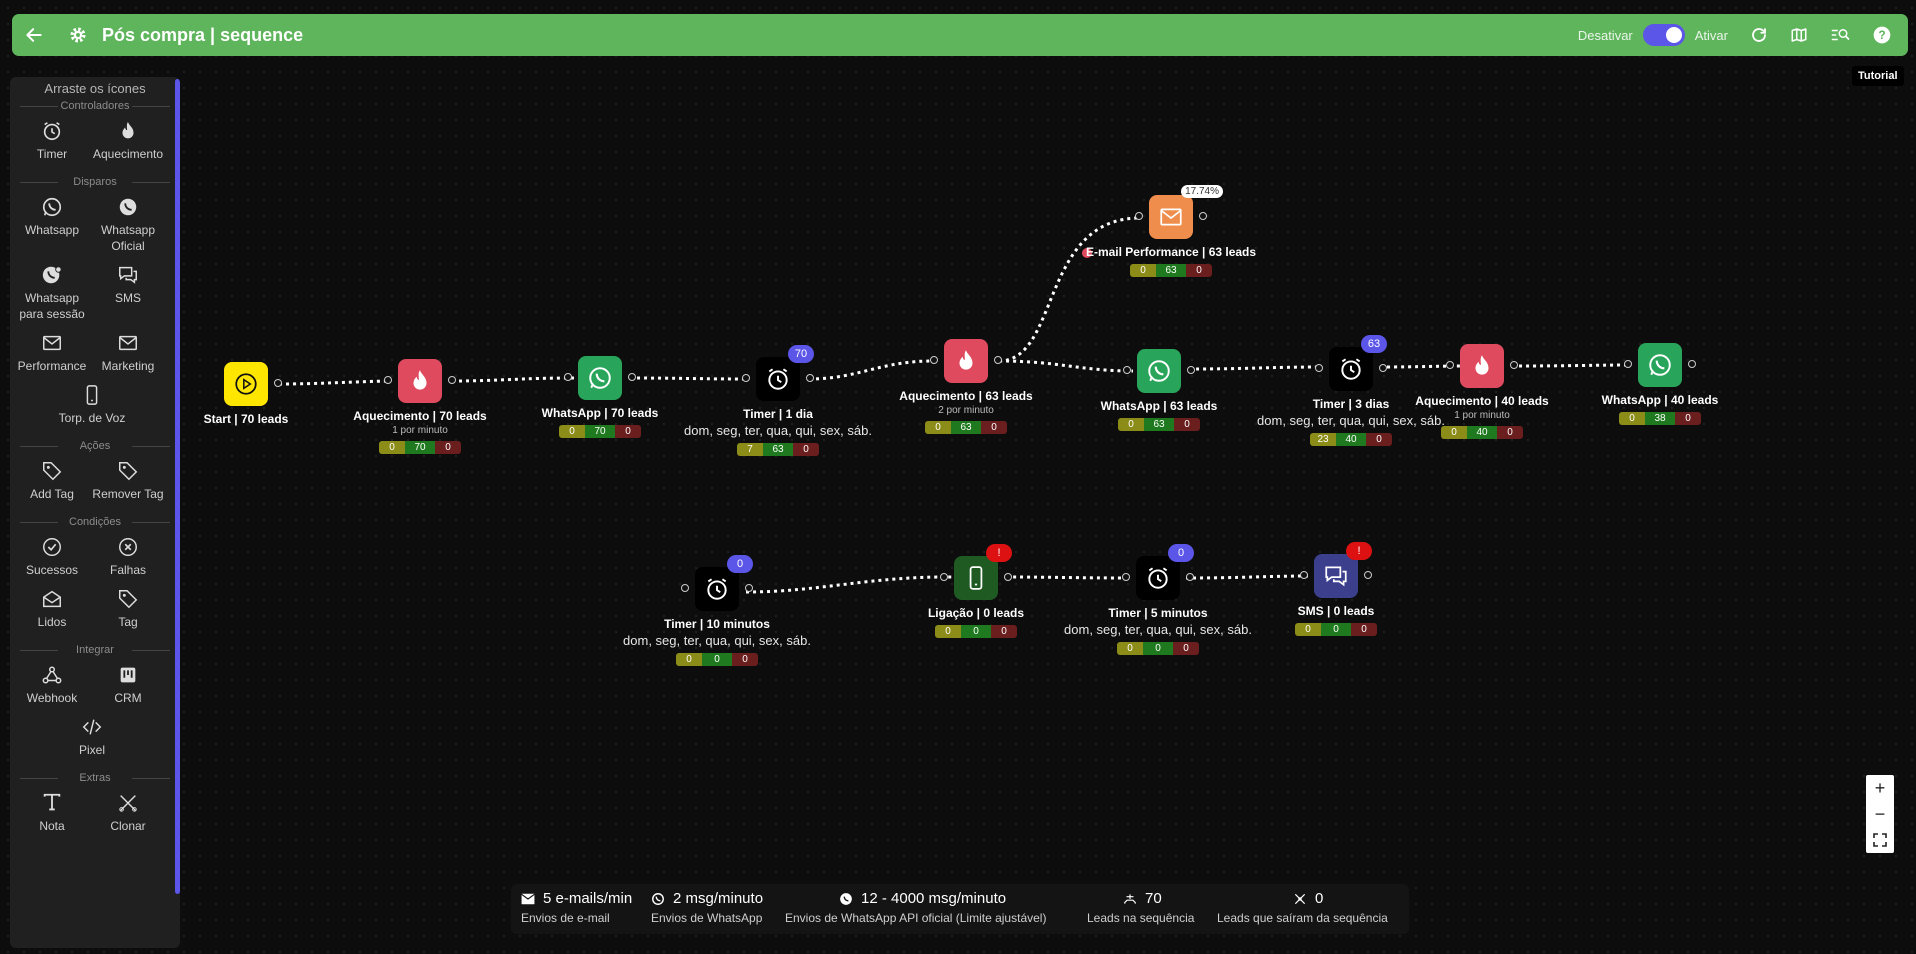 Image resolution: width=1916 pixels, height=954 pixels. What do you see at coordinates (128, 481) in the screenshot?
I see `sidebar-item-remover-tag: Remover Tag` at bounding box center [128, 481].